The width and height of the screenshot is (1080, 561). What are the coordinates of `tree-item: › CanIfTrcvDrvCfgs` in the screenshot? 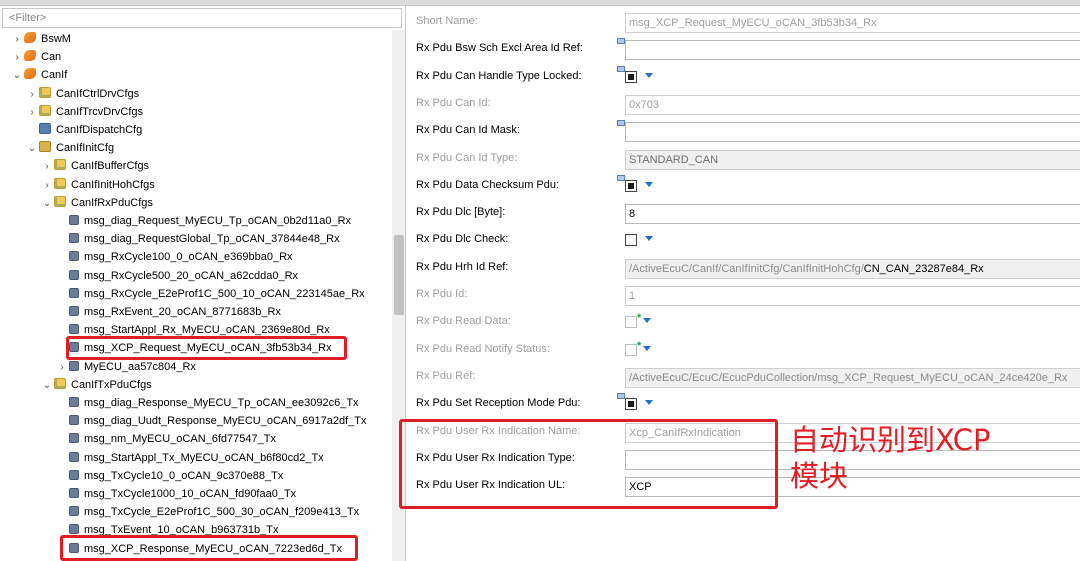 It's located at (85, 112).